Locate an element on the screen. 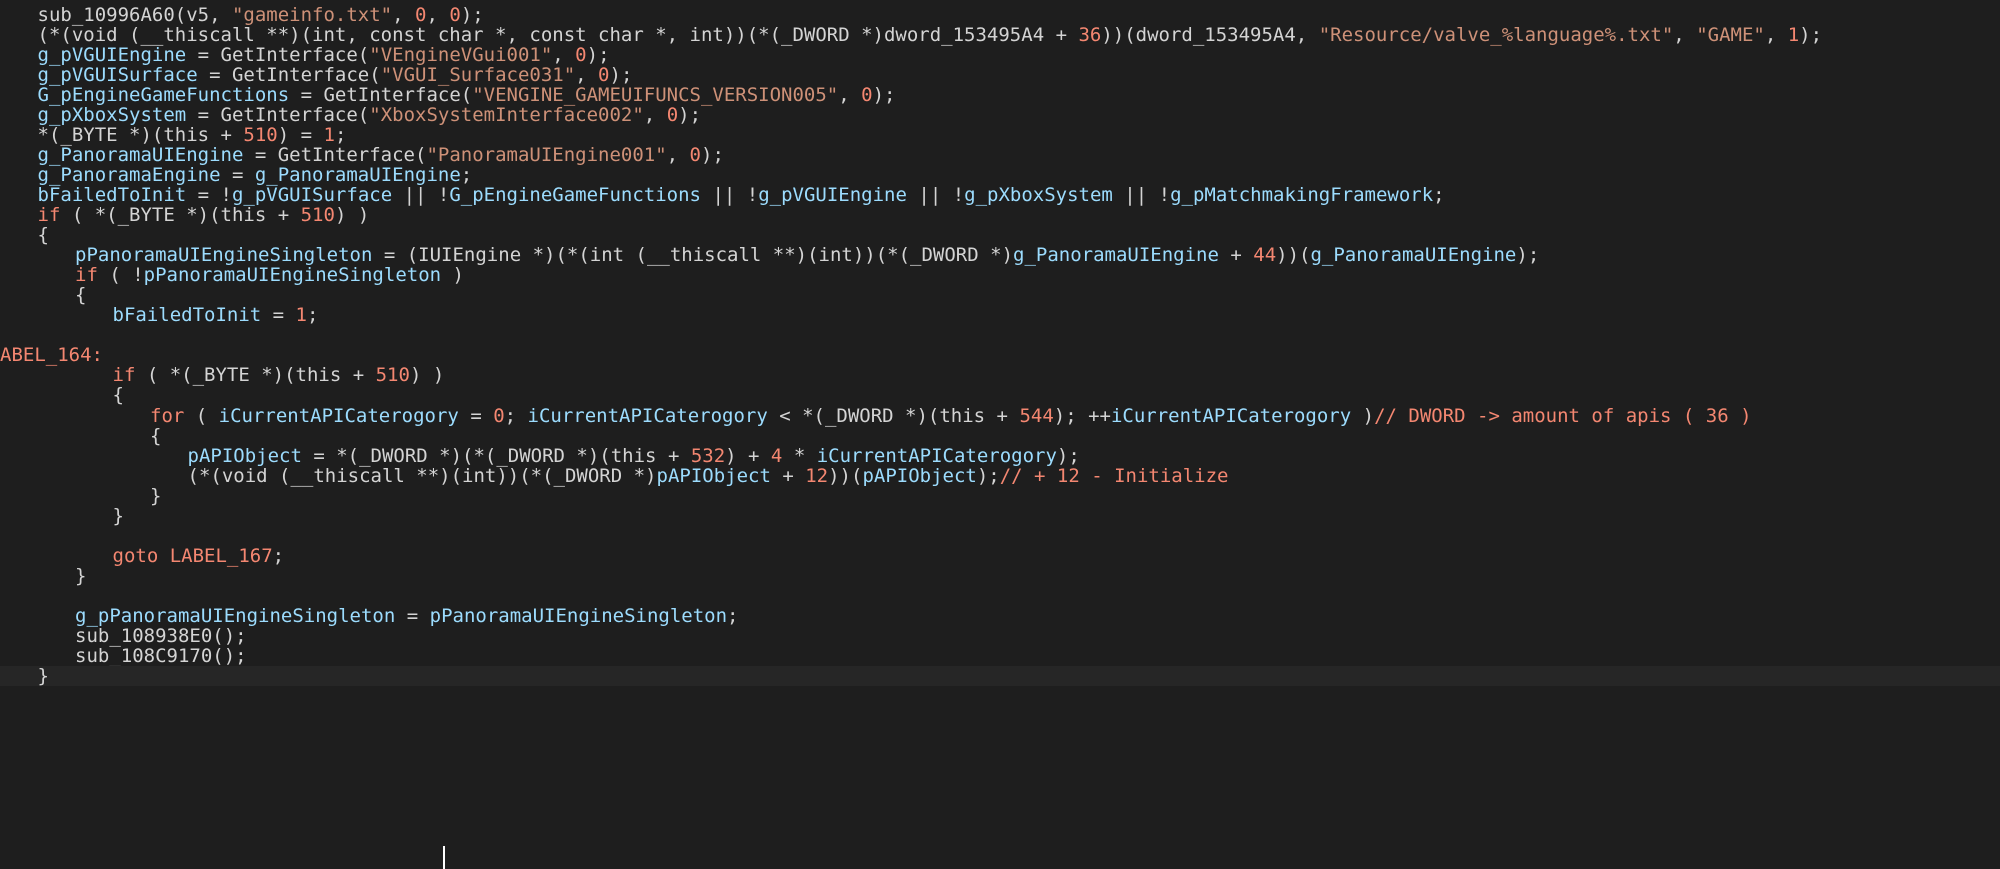  comment: // + 12 - Initialize is located at coordinates (1114, 475).